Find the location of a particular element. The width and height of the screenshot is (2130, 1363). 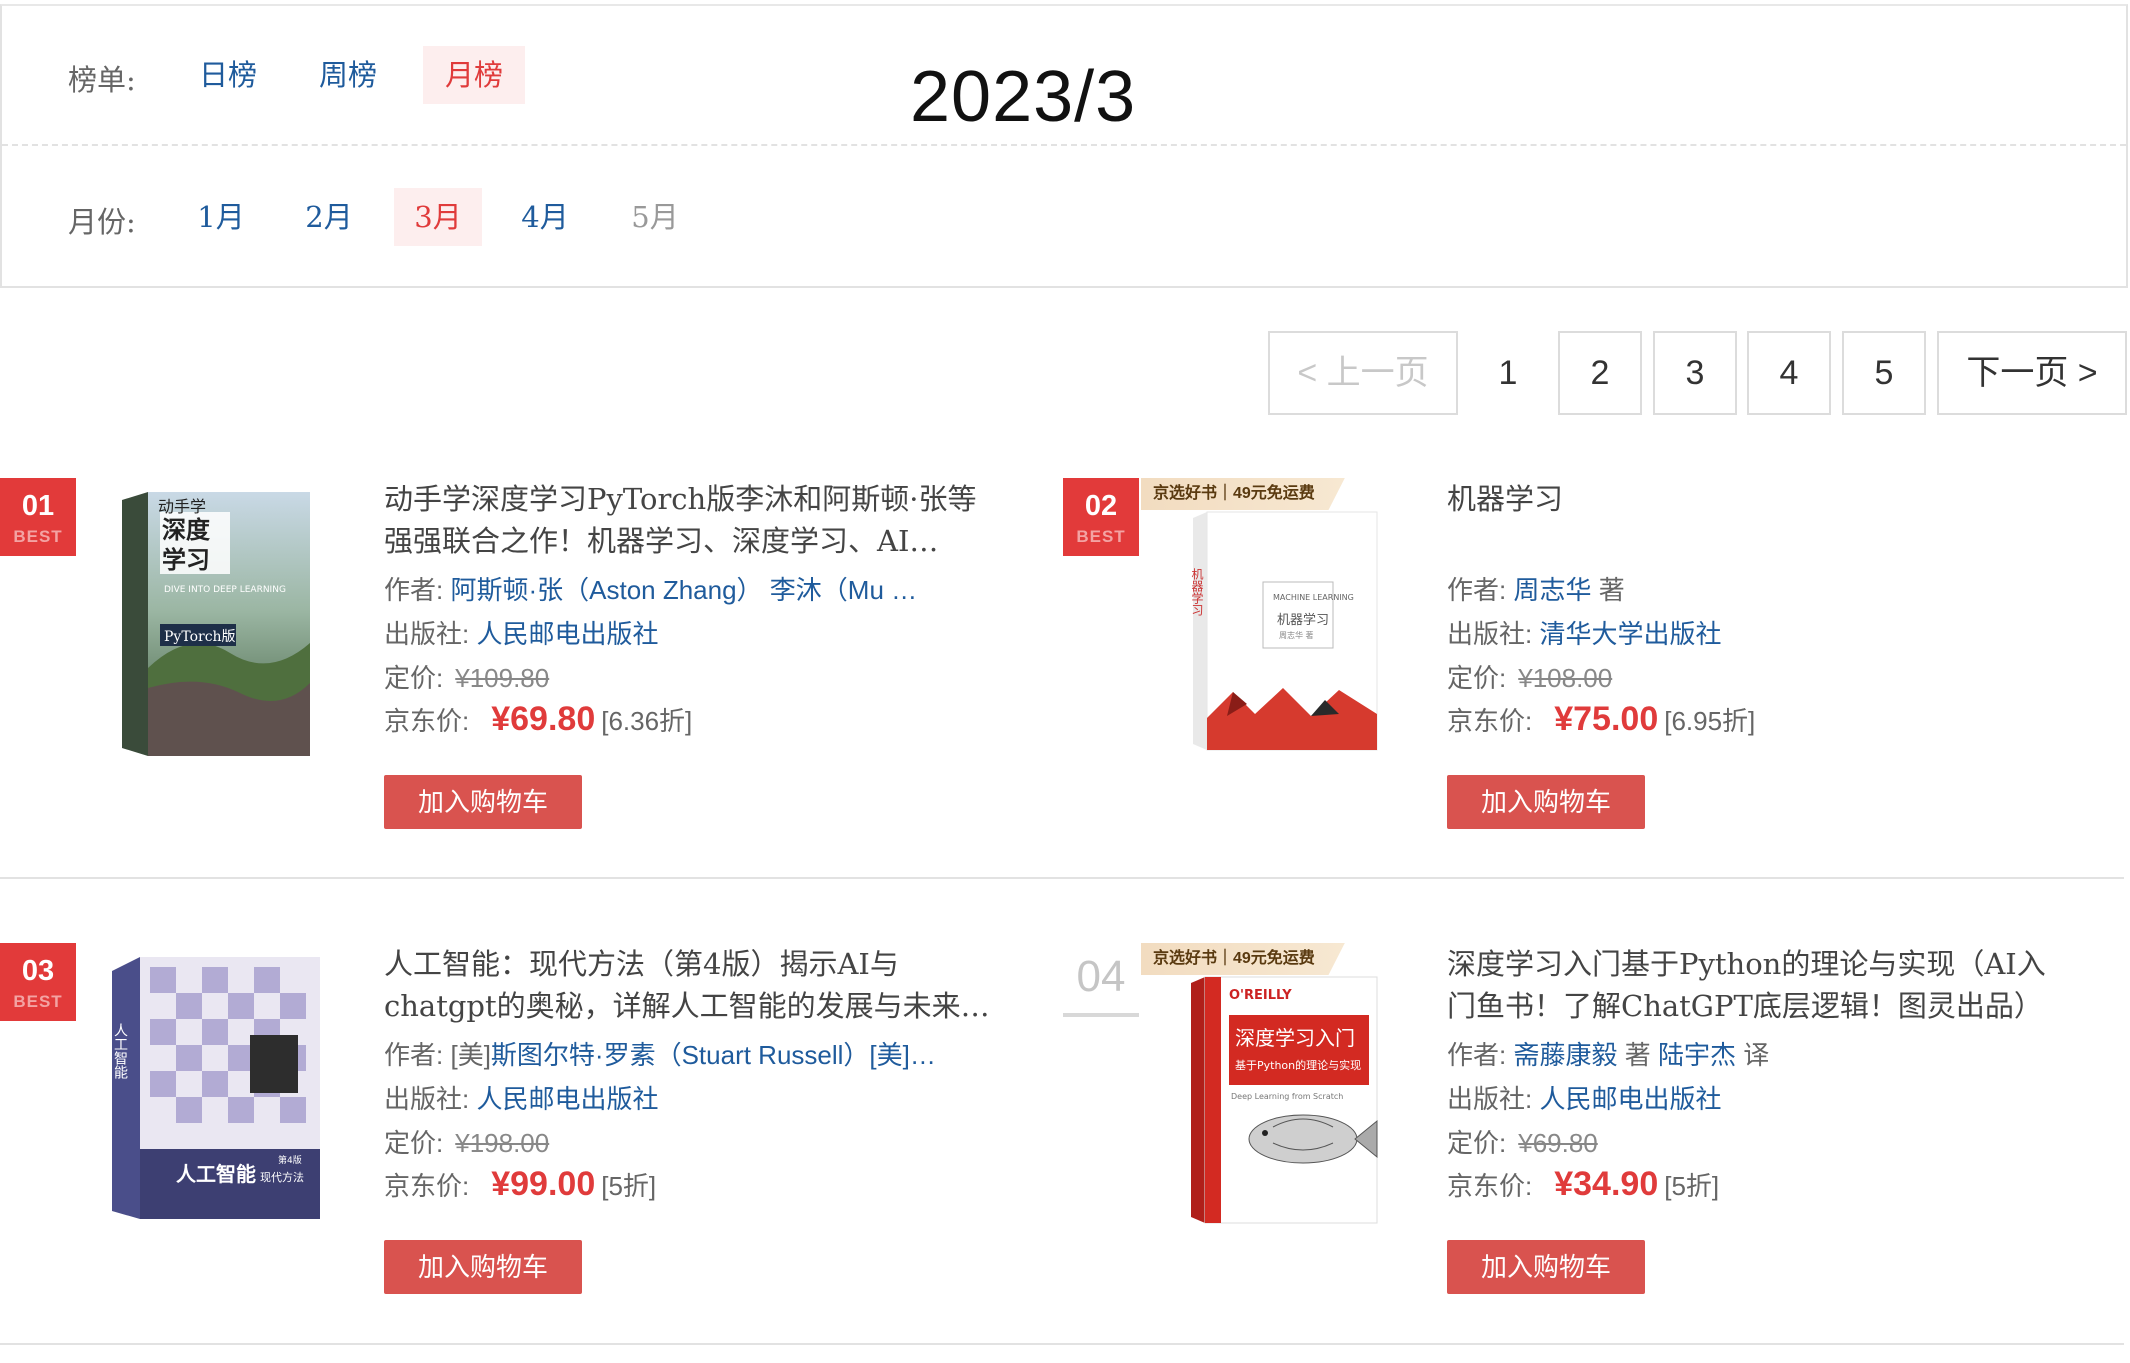

rank-badge: 04 is located at coordinates (1101, 980).